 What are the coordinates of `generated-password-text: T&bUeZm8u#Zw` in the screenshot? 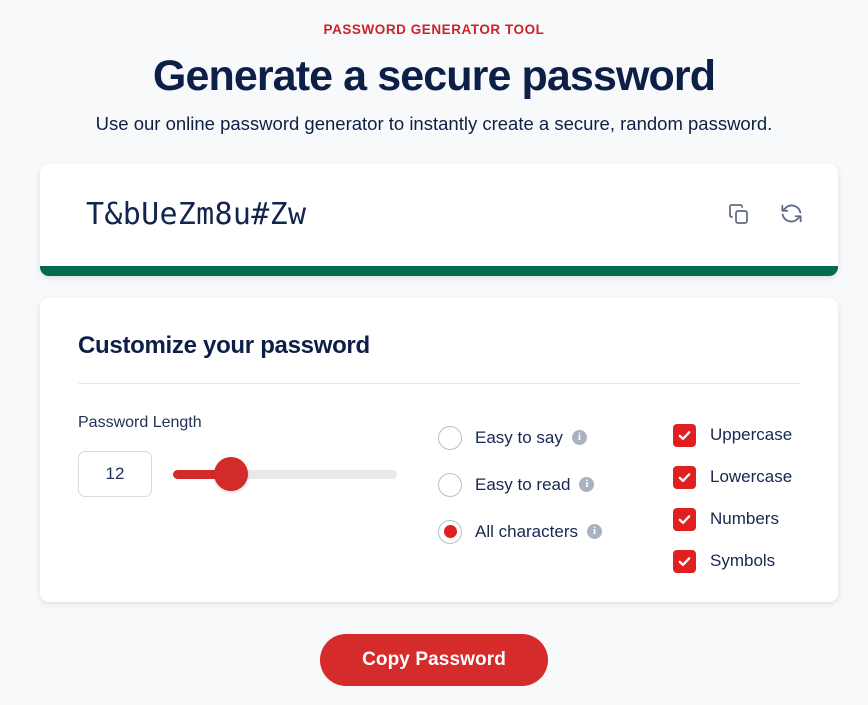 It's located at (405, 215).